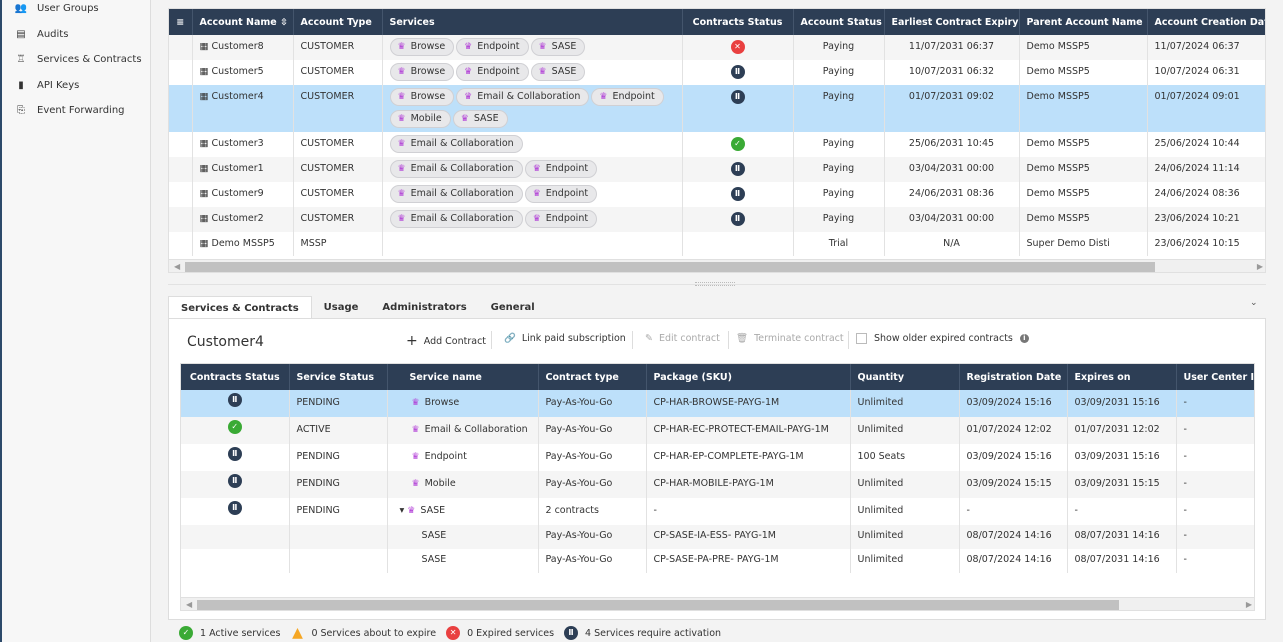  What do you see at coordinates (463, 403) in the screenshot?
I see `service-name-cell: ♛ Browse` at bounding box center [463, 403].